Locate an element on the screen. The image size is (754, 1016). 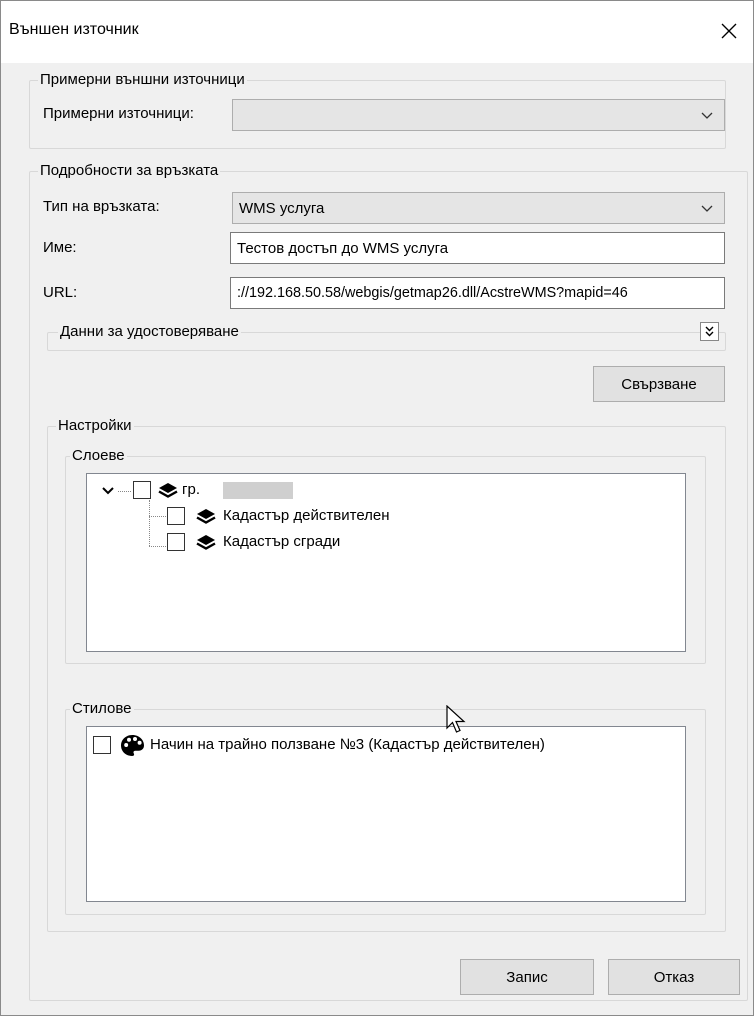
connect-button: Свързване is located at coordinates (659, 384).